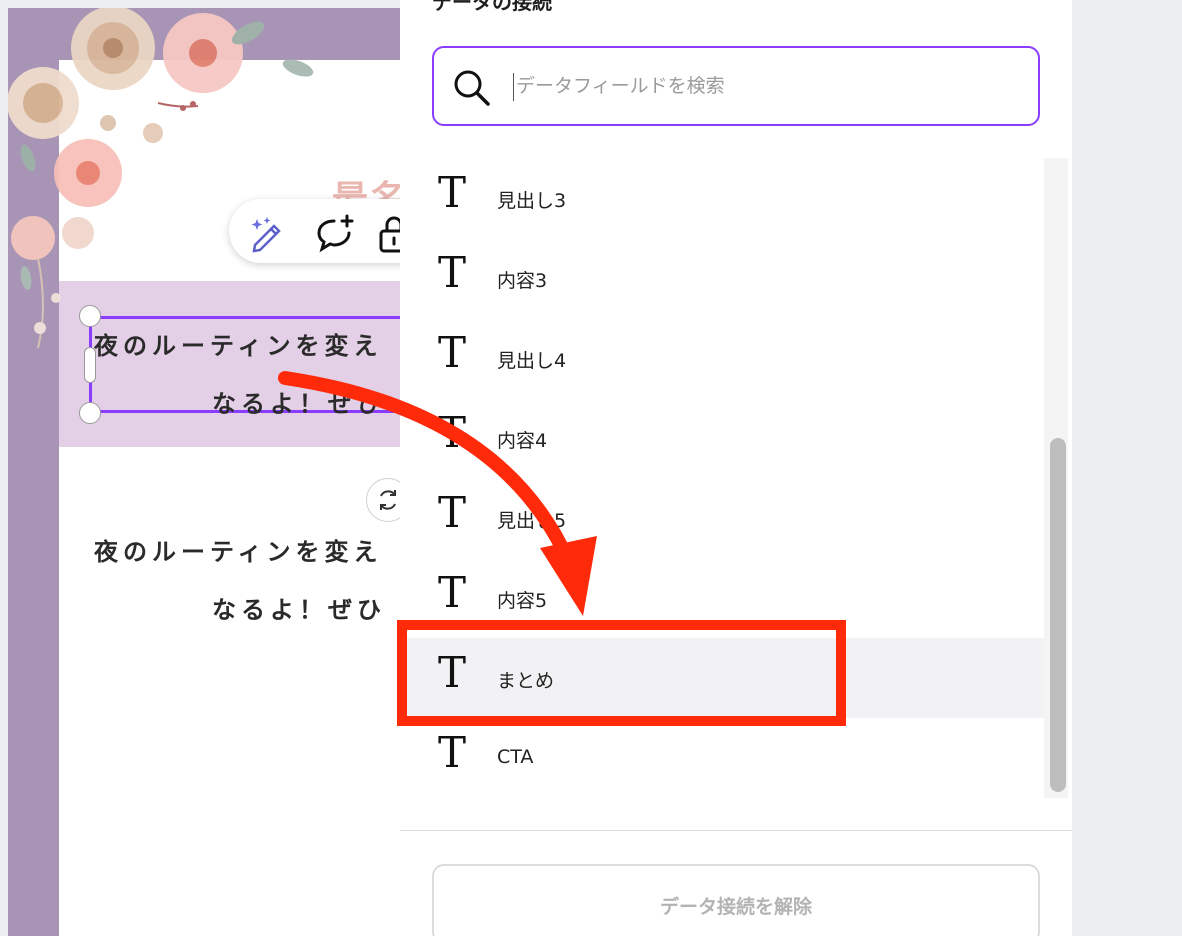  Describe the element at coordinates (299, 401) in the screenshot. I see `selected-text-line-2: なるよ！ぜひ` at that location.